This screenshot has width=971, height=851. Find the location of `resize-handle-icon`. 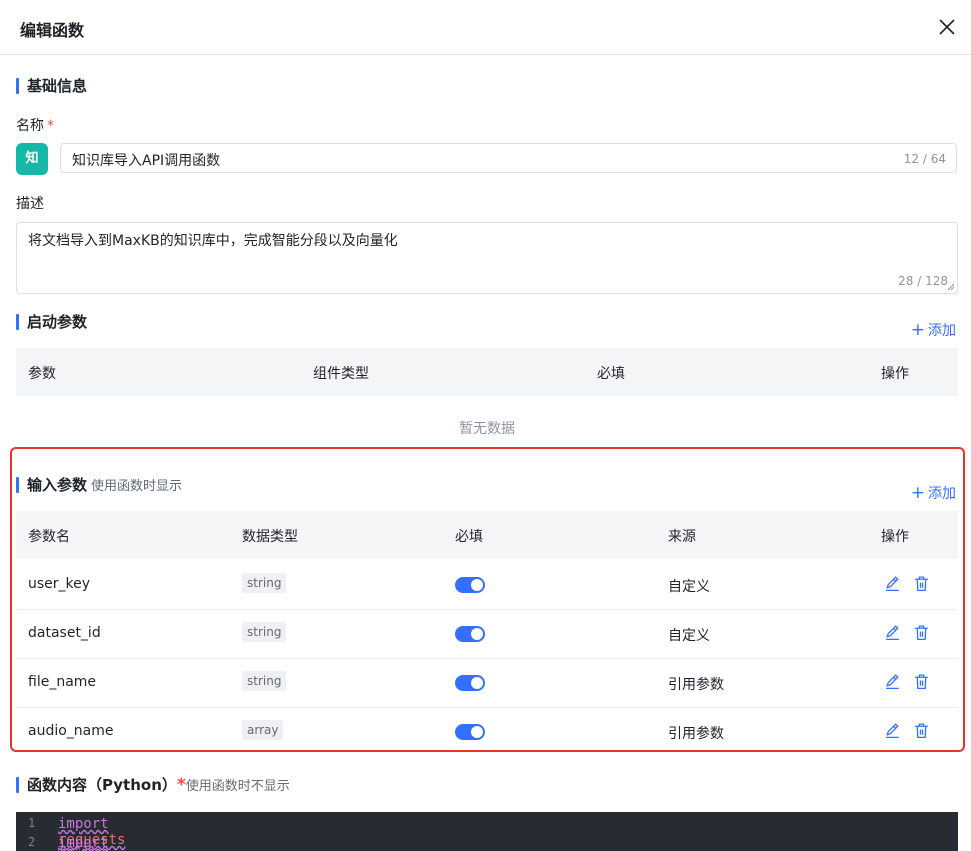

resize-handle-icon is located at coordinates (951, 287).